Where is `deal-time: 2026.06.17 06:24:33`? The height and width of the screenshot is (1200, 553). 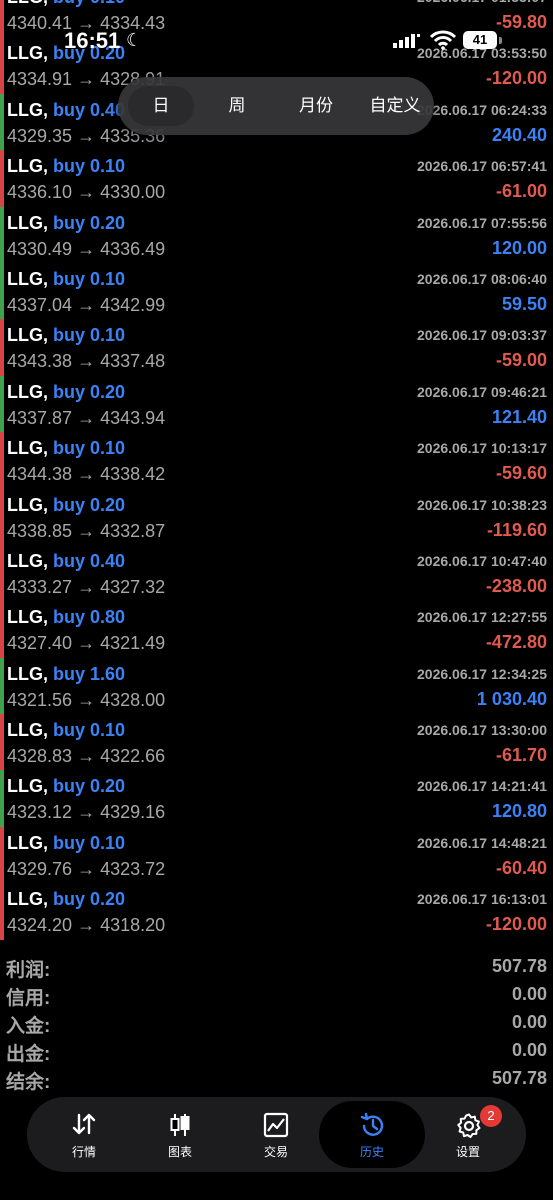
deal-time: 2026.06.17 06:24:33 is located at coordinates (482, 109).